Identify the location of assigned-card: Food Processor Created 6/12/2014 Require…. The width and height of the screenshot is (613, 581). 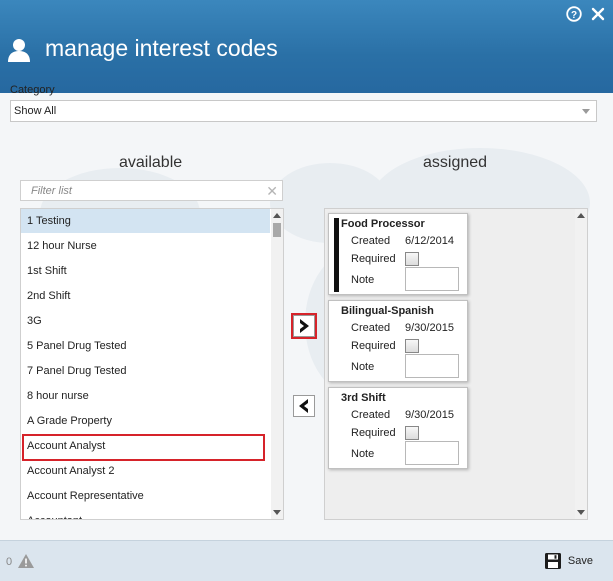
(398, 254).